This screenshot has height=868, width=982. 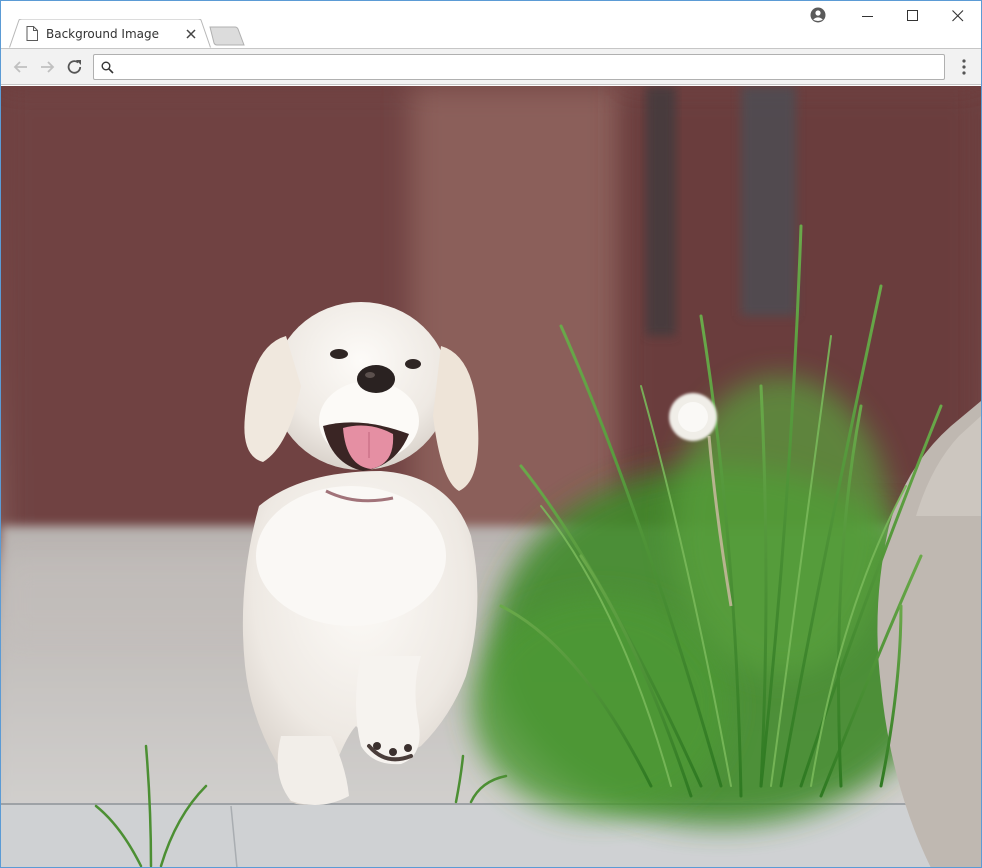 I want to click on close-window-button, so click(x=958, y=16).